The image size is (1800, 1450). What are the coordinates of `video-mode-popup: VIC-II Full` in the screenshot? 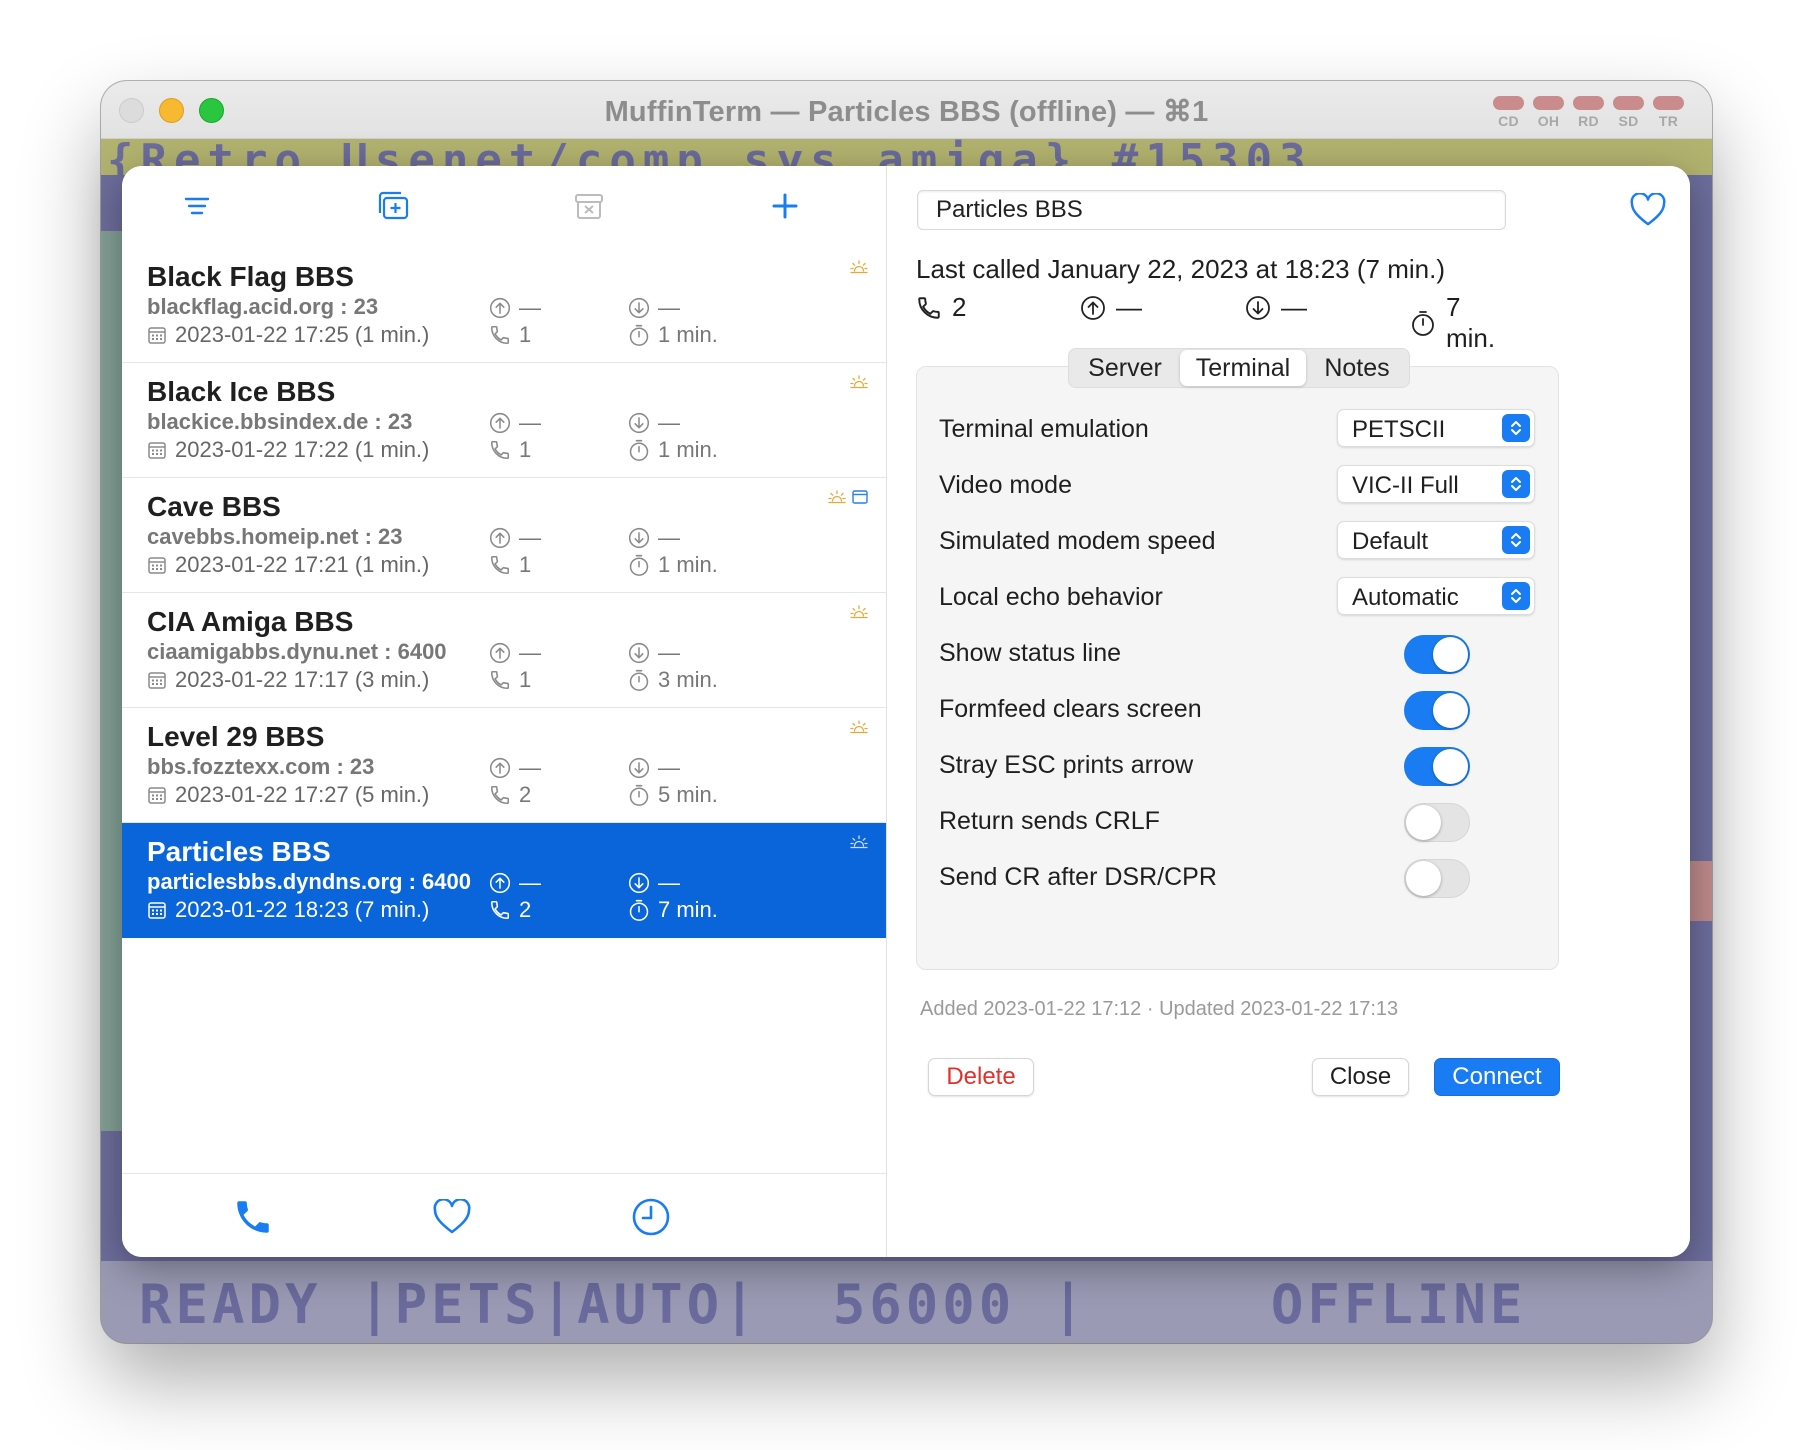 It's located at (1436, 484).